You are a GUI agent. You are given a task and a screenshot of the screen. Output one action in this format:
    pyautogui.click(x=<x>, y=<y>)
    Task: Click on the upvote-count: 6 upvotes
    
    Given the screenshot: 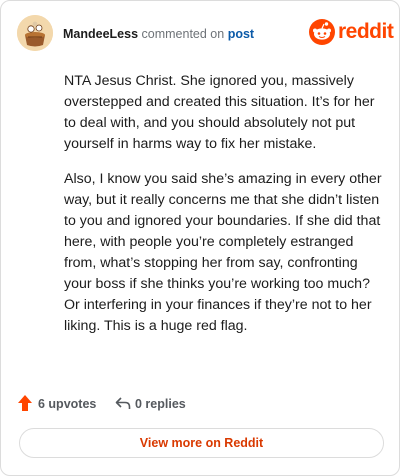 What is the action you would take?
    pyautogui.click(x=67, y=404)
    